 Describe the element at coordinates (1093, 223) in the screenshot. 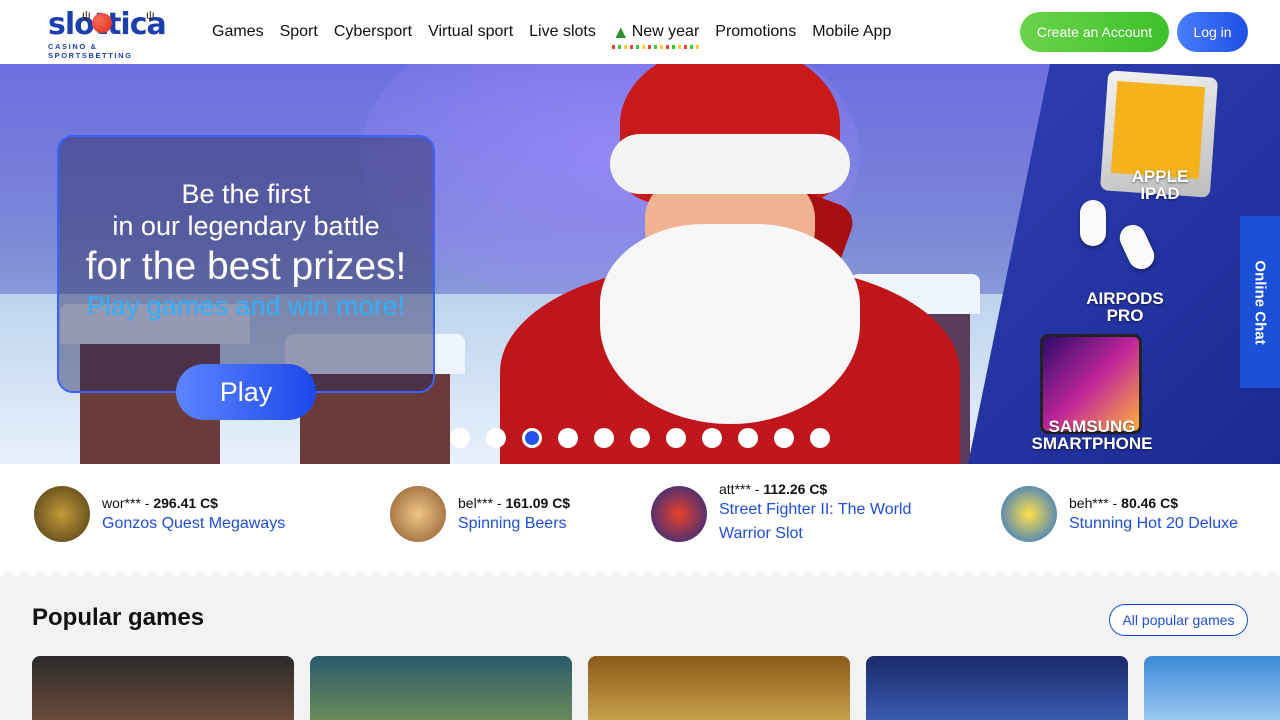

I see `airpod-icon` at that location.